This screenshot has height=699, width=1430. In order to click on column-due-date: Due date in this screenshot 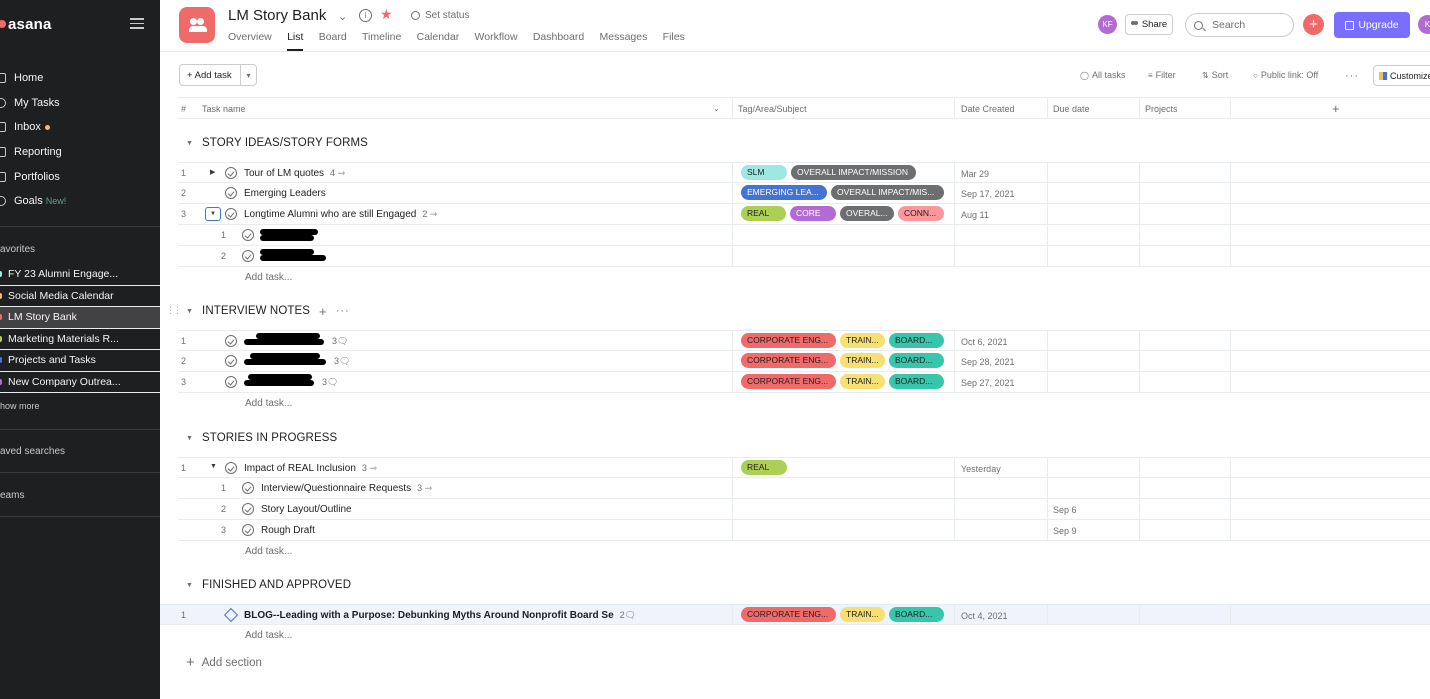, I will do `click(1071, 109)`.